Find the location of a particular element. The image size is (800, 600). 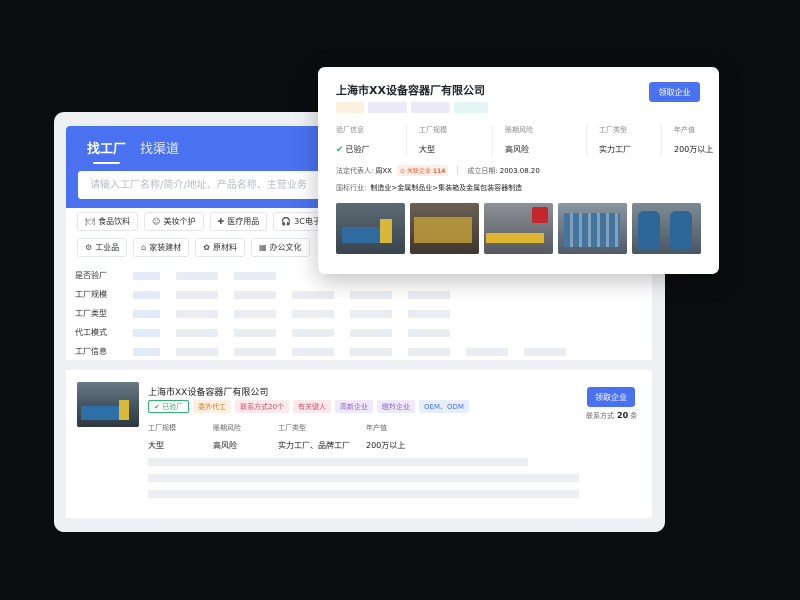

industry-label: 国标行业: is located at coordinates (351, 188).